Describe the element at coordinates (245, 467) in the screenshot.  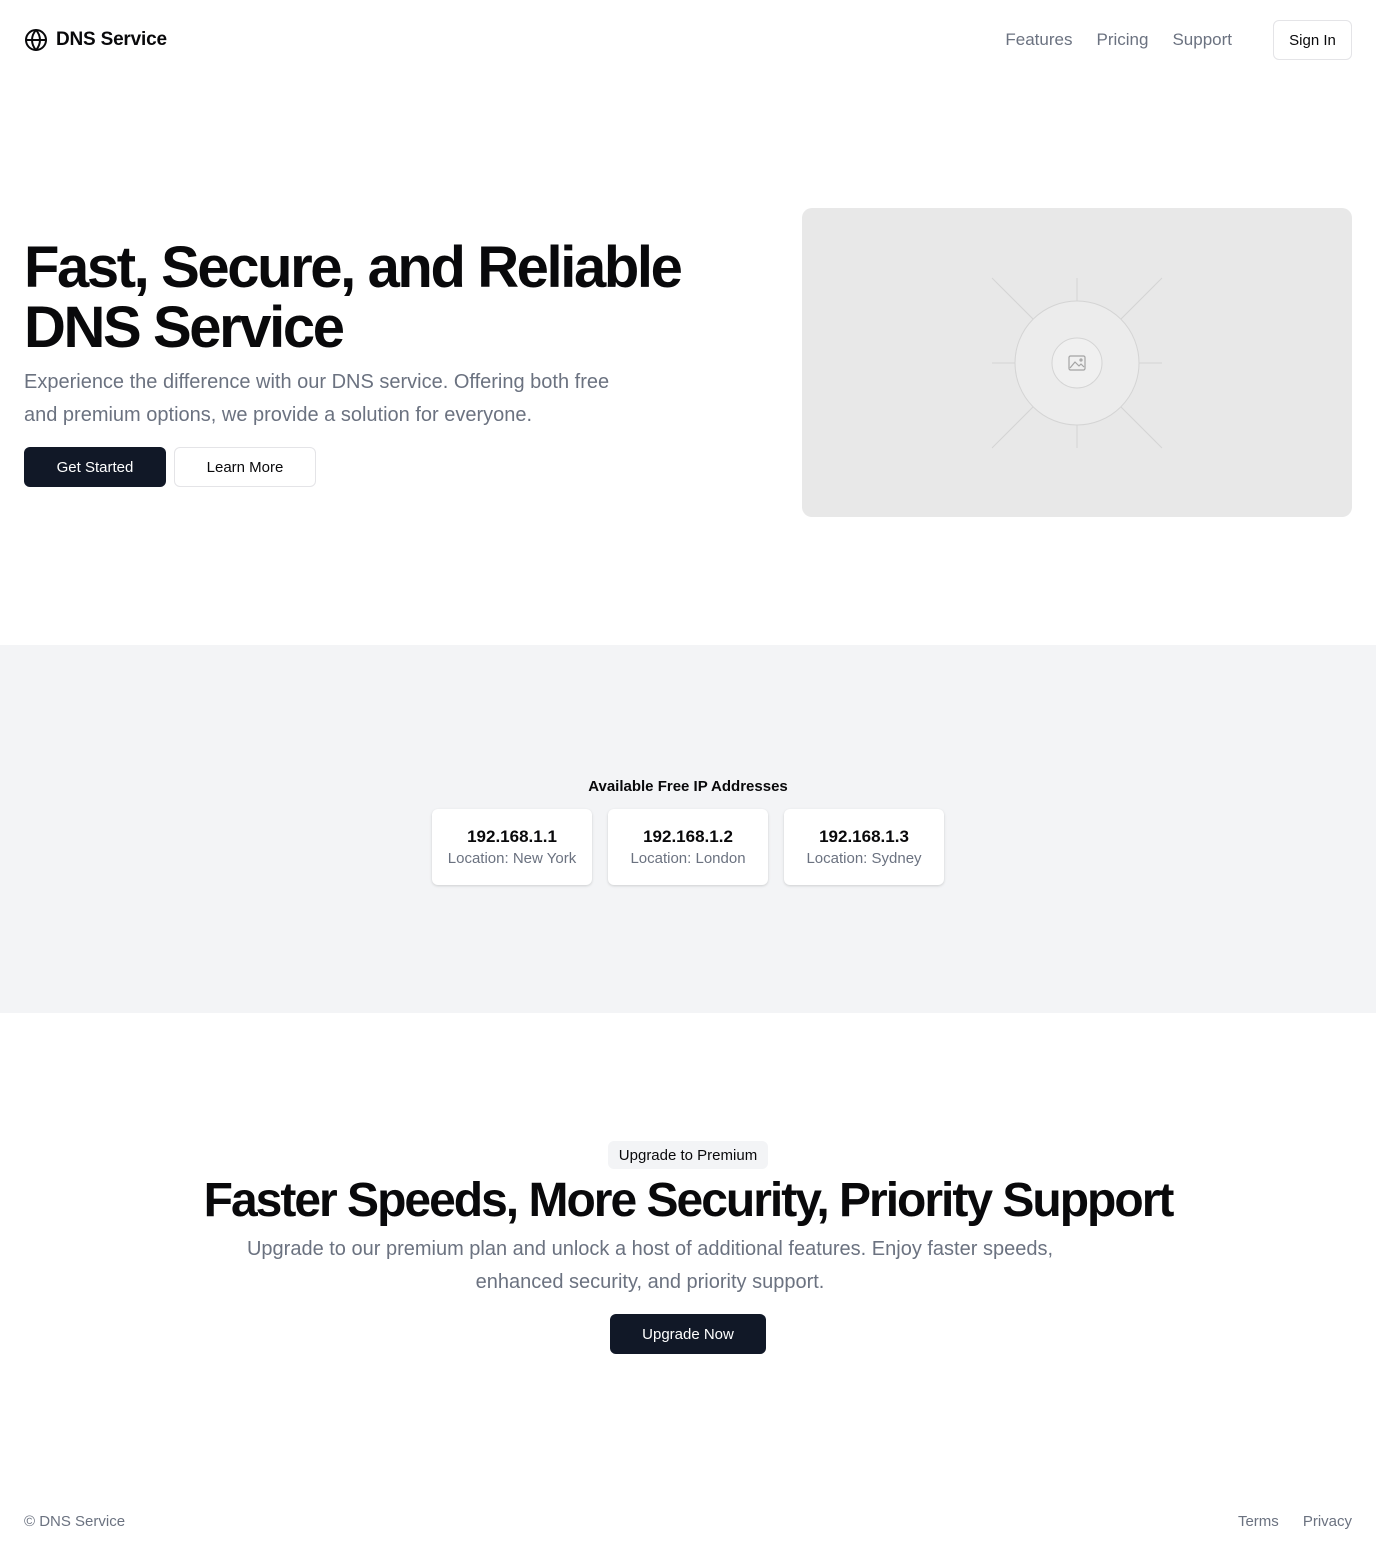
I see `learn-more-button: Learn More` at that location.